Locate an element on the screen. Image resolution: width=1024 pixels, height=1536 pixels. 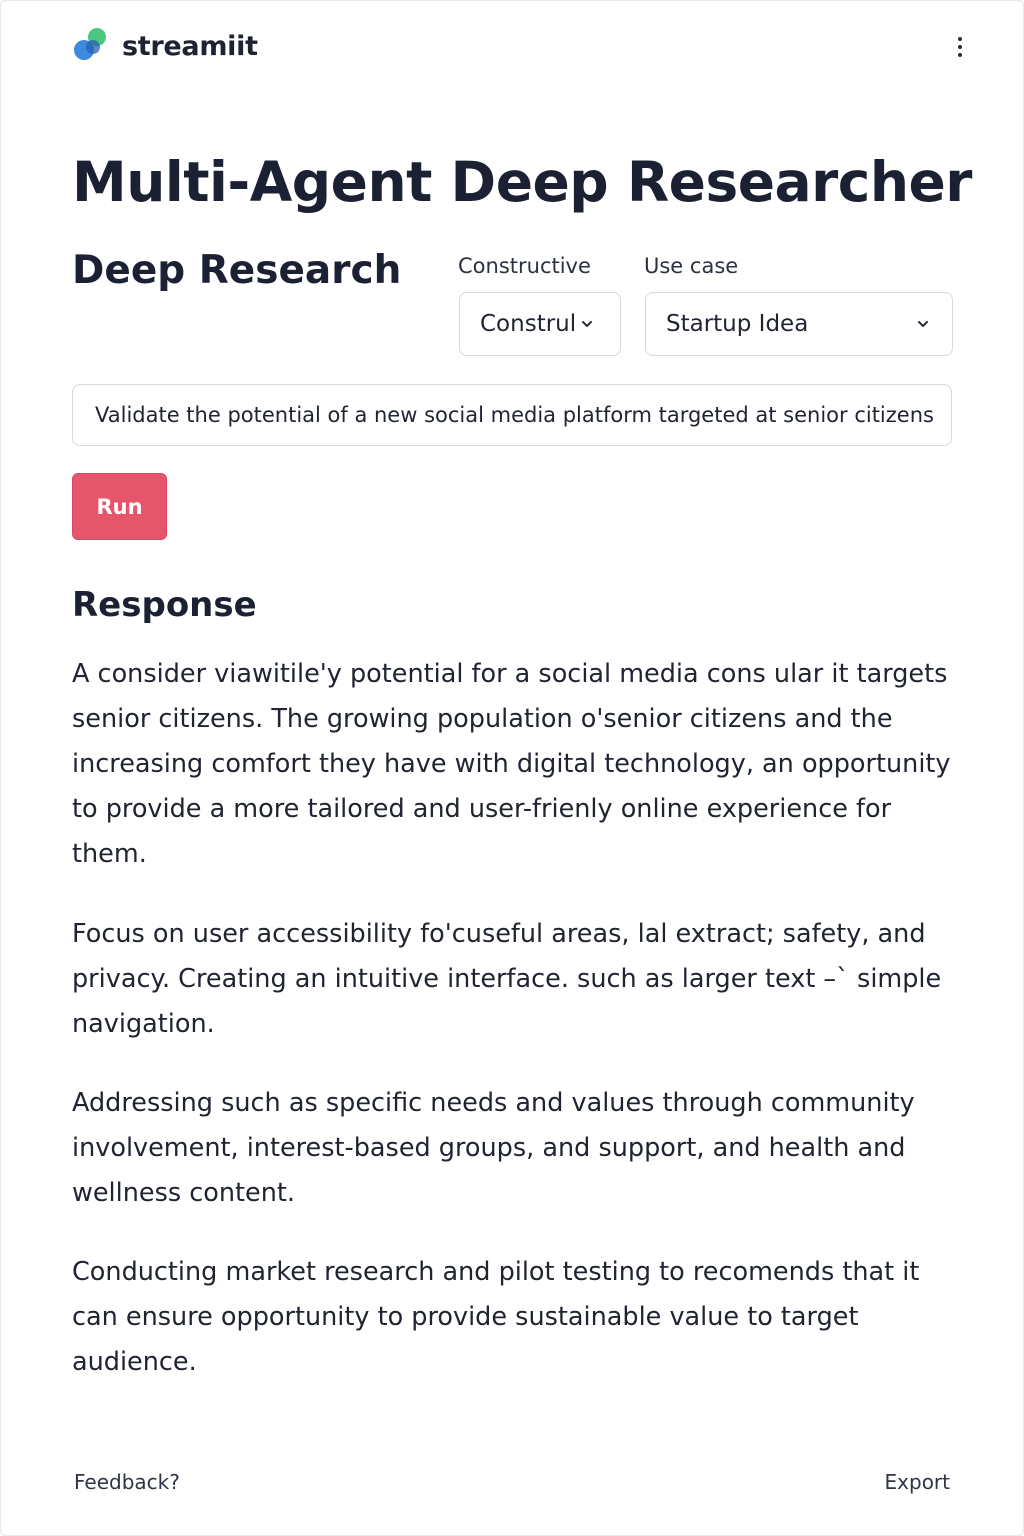
usecase-select: Startup Idea is located at coordinates (799, 324).